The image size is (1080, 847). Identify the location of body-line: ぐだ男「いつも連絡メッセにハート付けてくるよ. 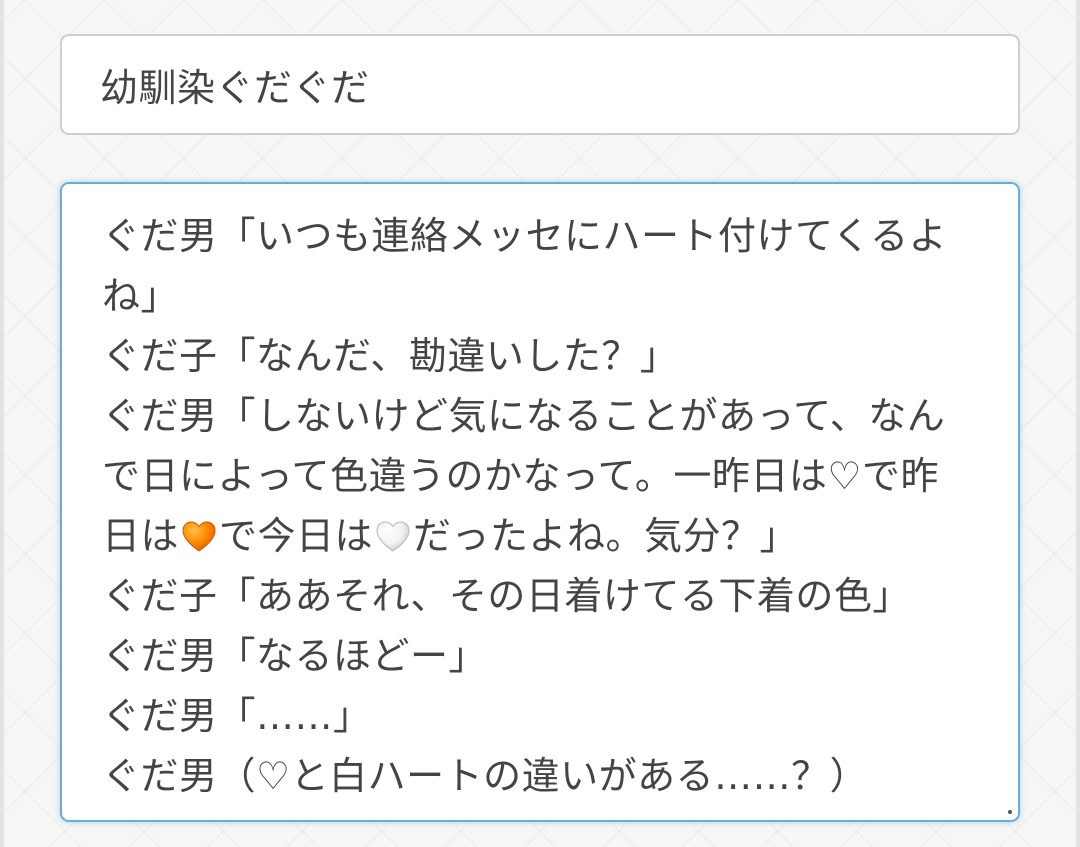
(540, 236).